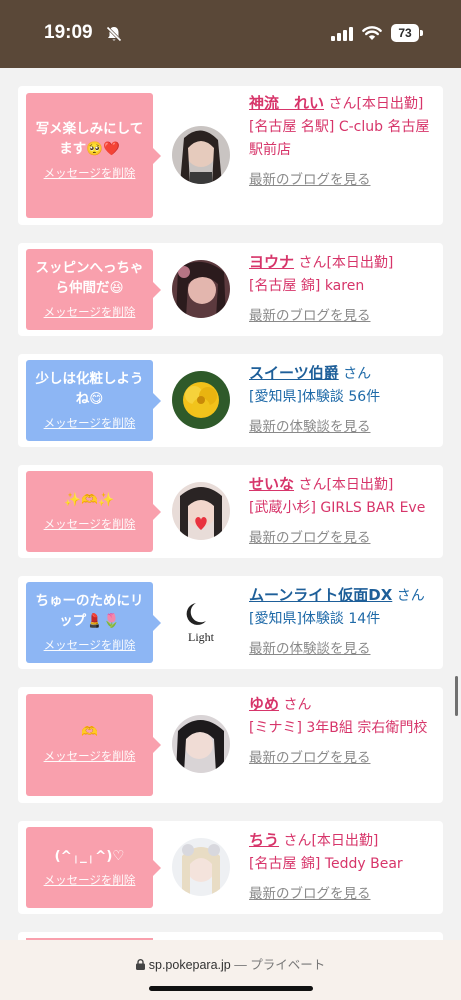  Describe the element at coordinates (264, 840) in the screenshot. I see `name-link: ちう` at that location.